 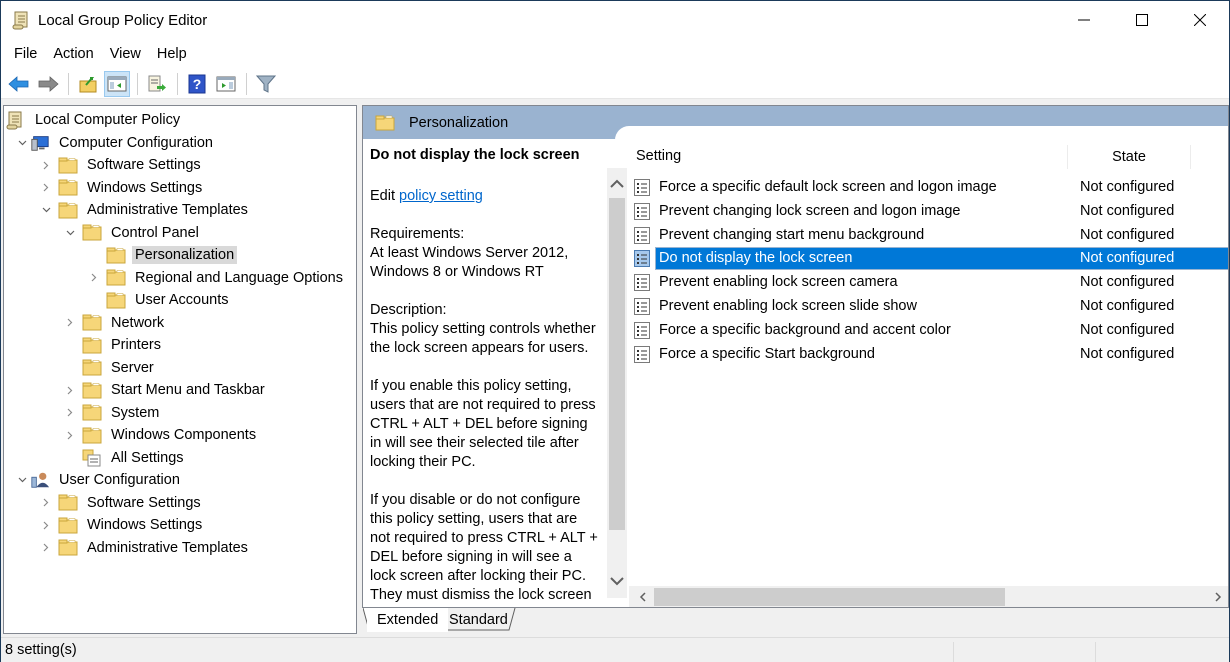 I want to click on maximize-icon, so click(x=1142, y=20).